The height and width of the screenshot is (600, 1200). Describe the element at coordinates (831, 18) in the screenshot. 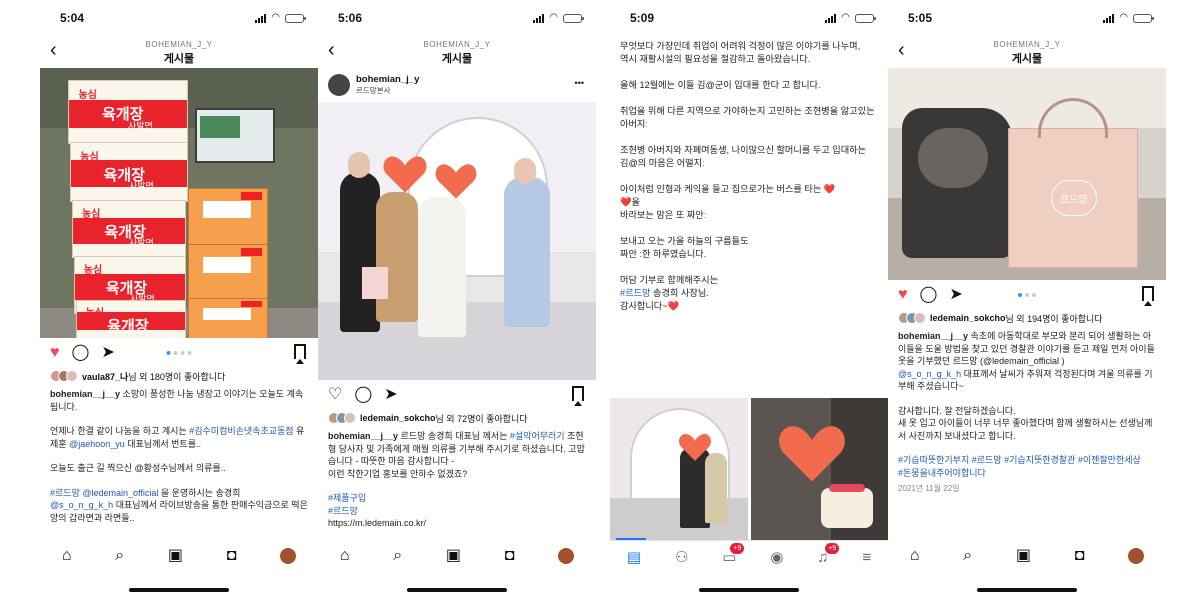

I see `signal-icon` at that location.